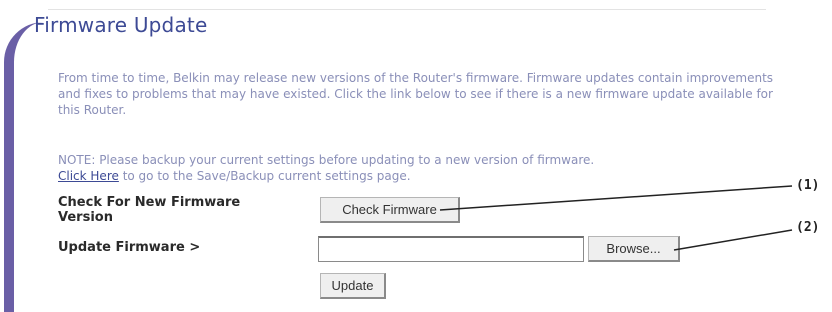 This screenshot has width=832, height=312. I want to click on callout-label-2: (2), so click(808, 227).